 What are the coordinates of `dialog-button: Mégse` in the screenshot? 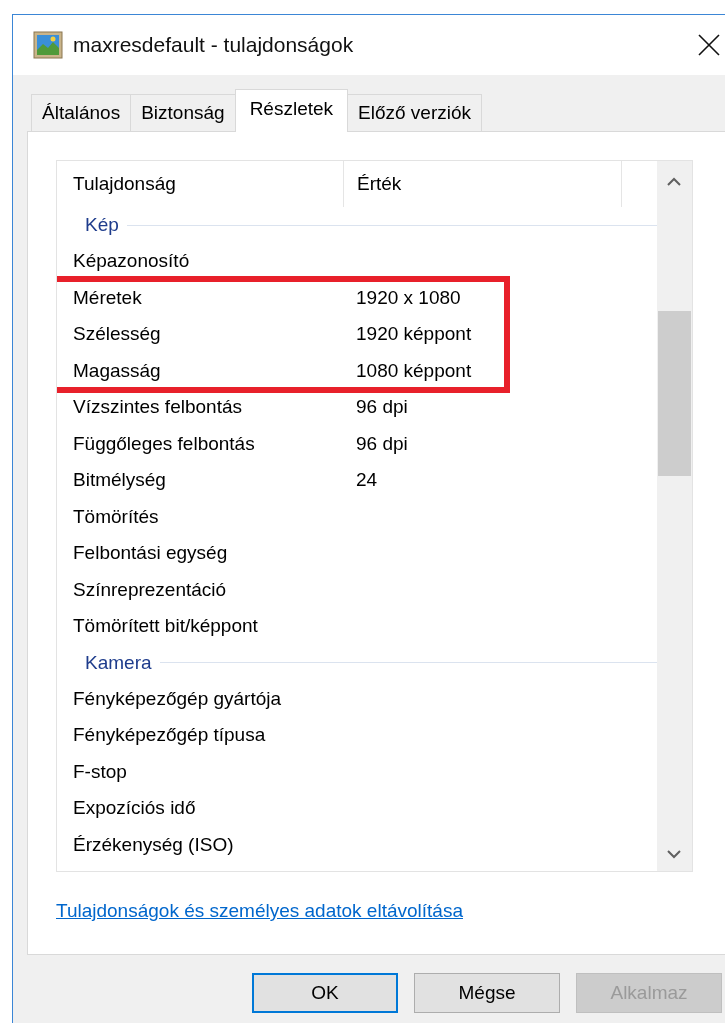 It's located at (487, 993).